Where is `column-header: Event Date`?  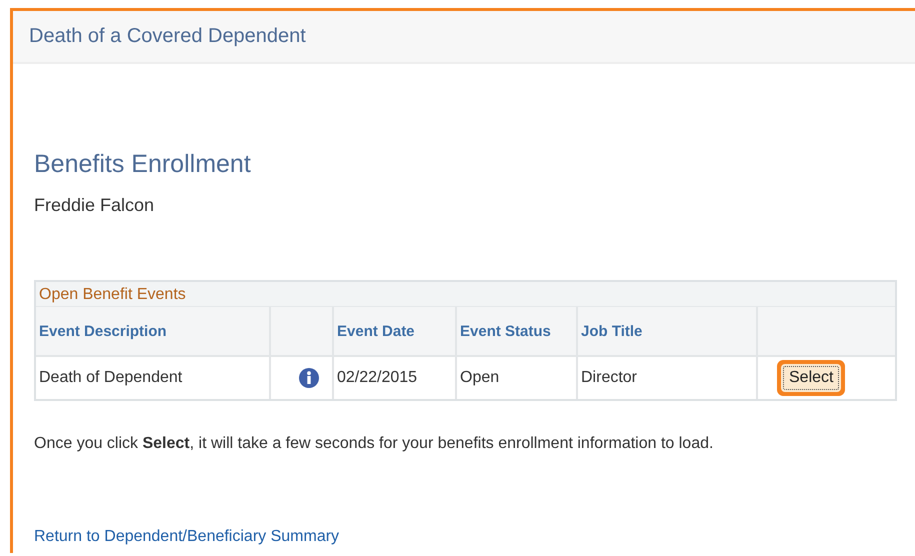
column-header: Event Date is located at coordinates (394, 331).